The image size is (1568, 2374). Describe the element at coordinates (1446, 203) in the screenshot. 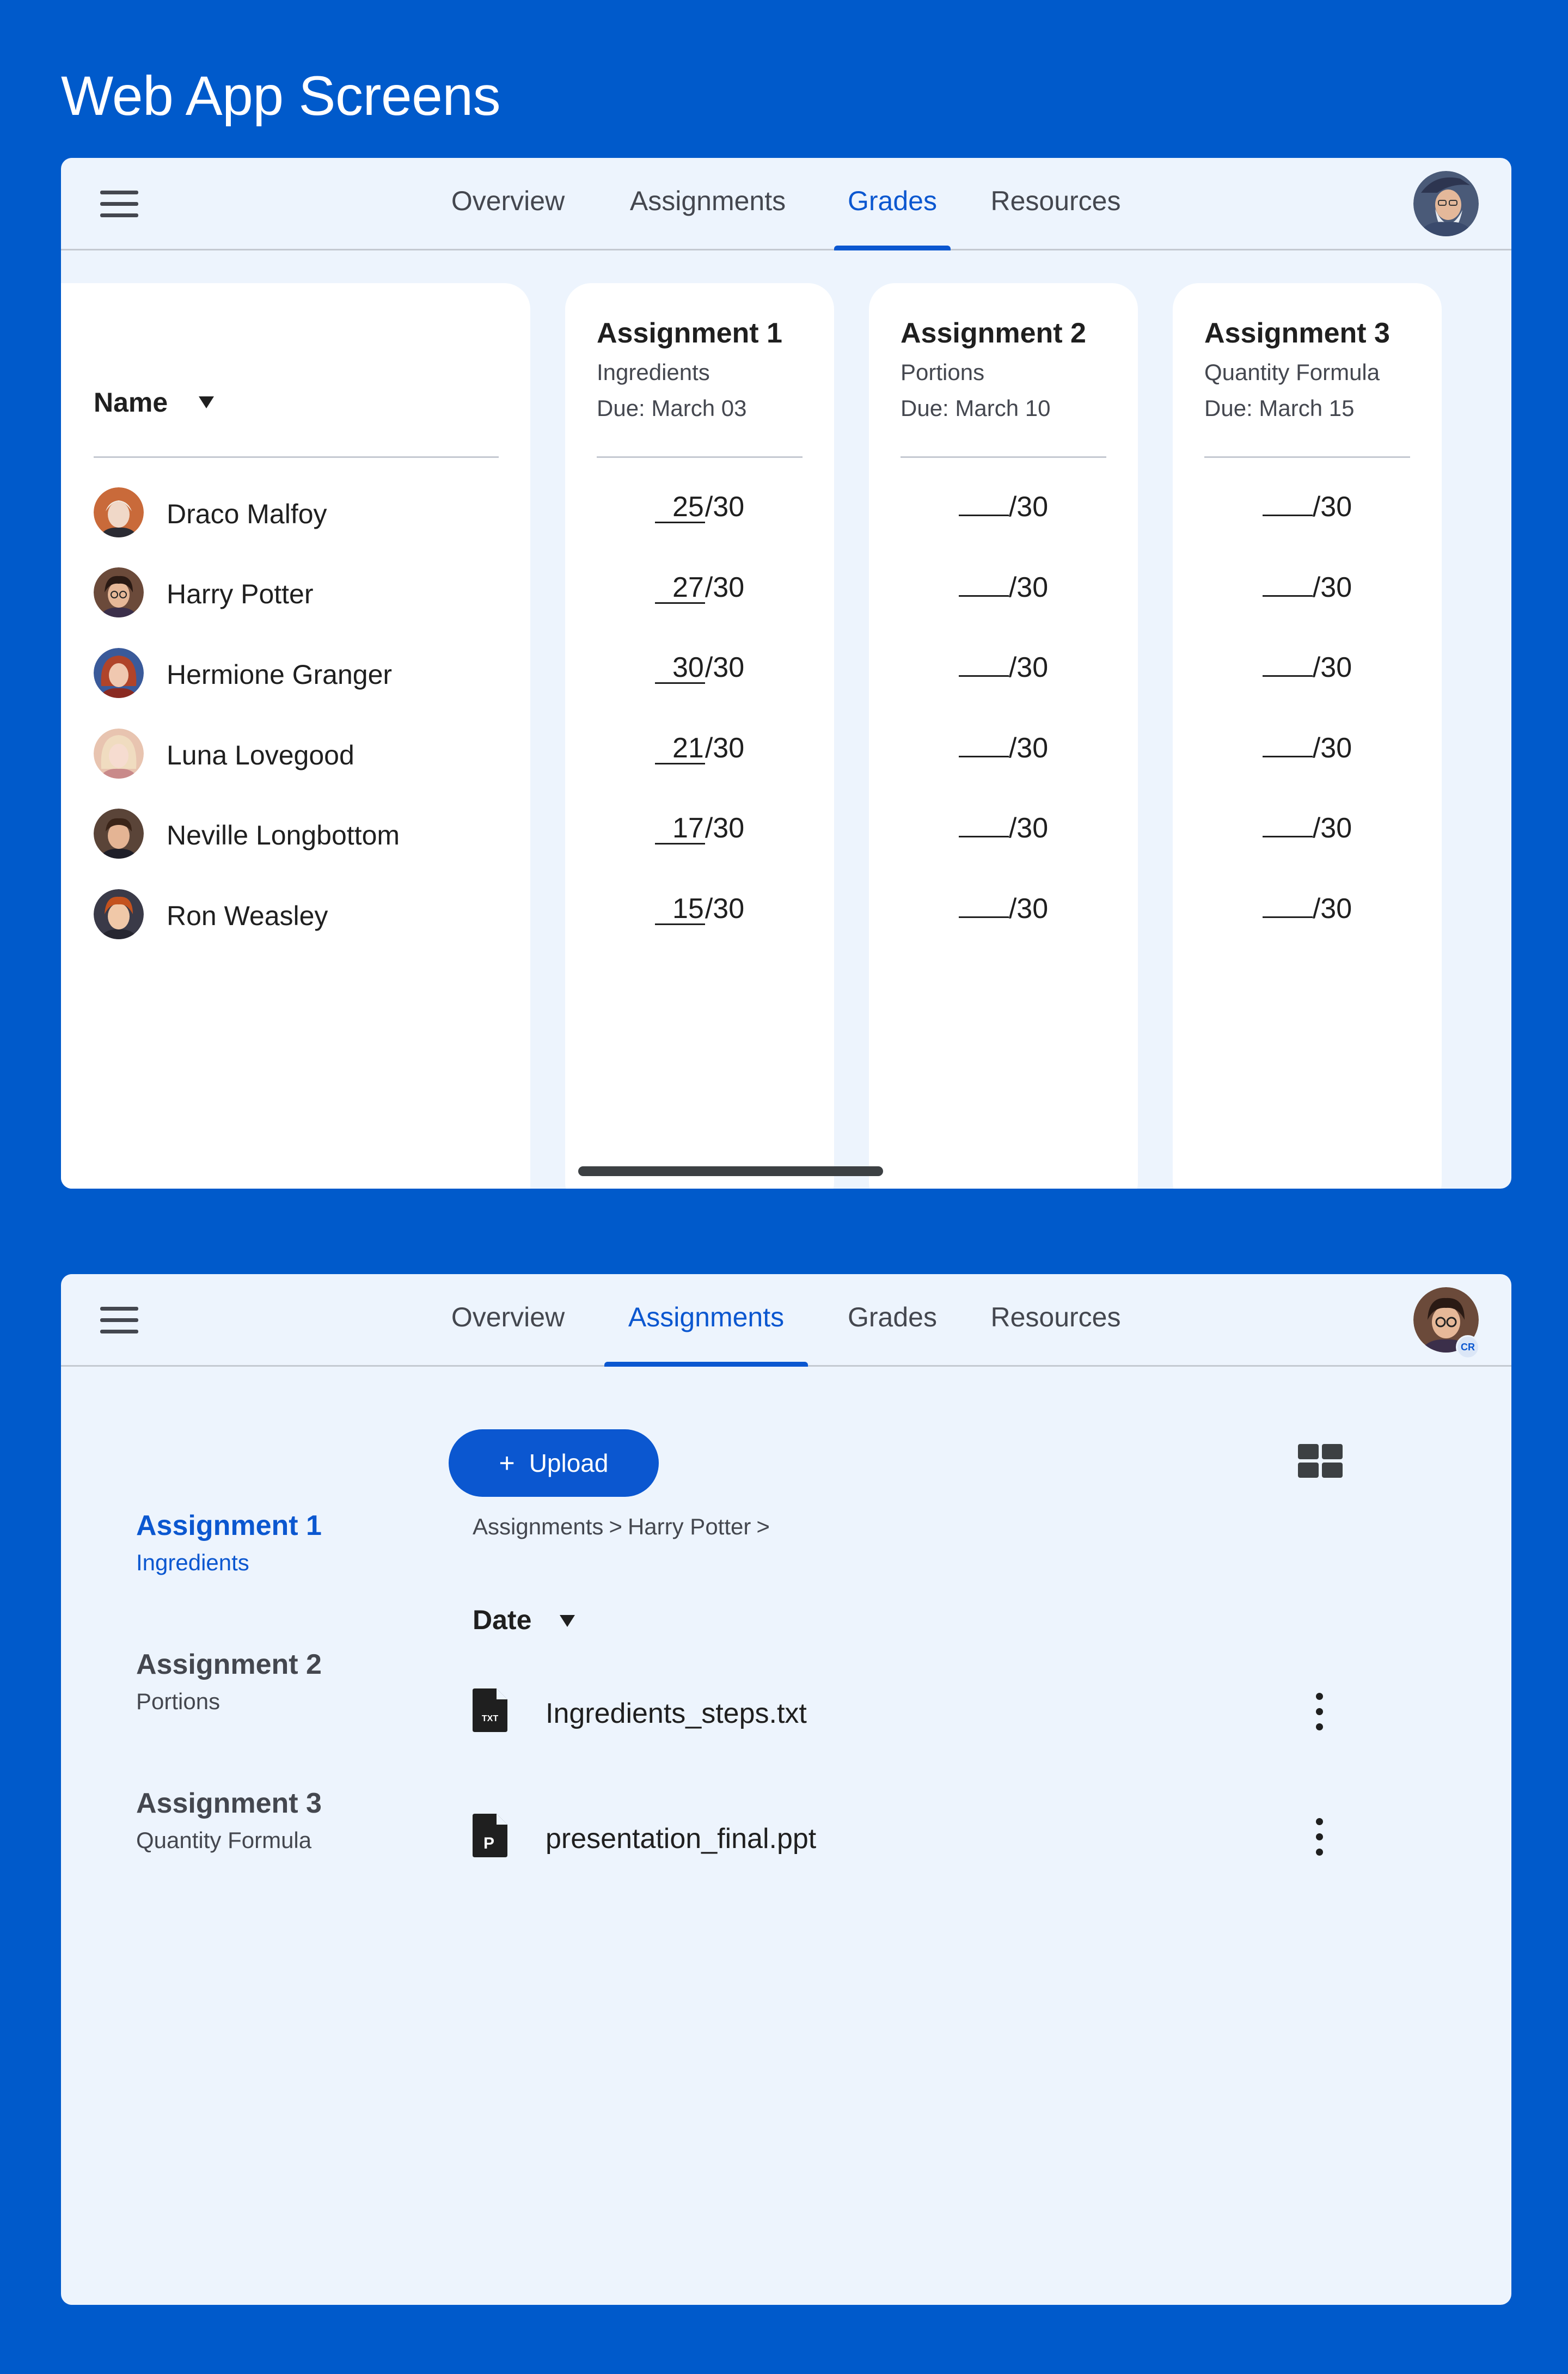

I see `wizard-avatar` at that location.